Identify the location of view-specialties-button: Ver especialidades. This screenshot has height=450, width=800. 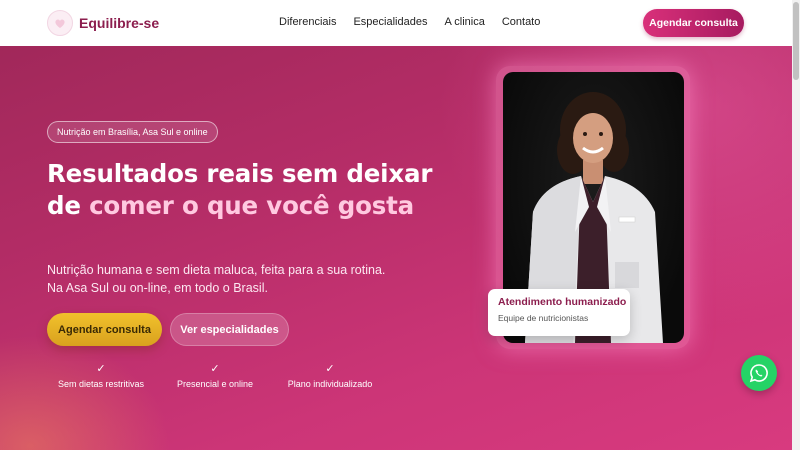
(229, 329).